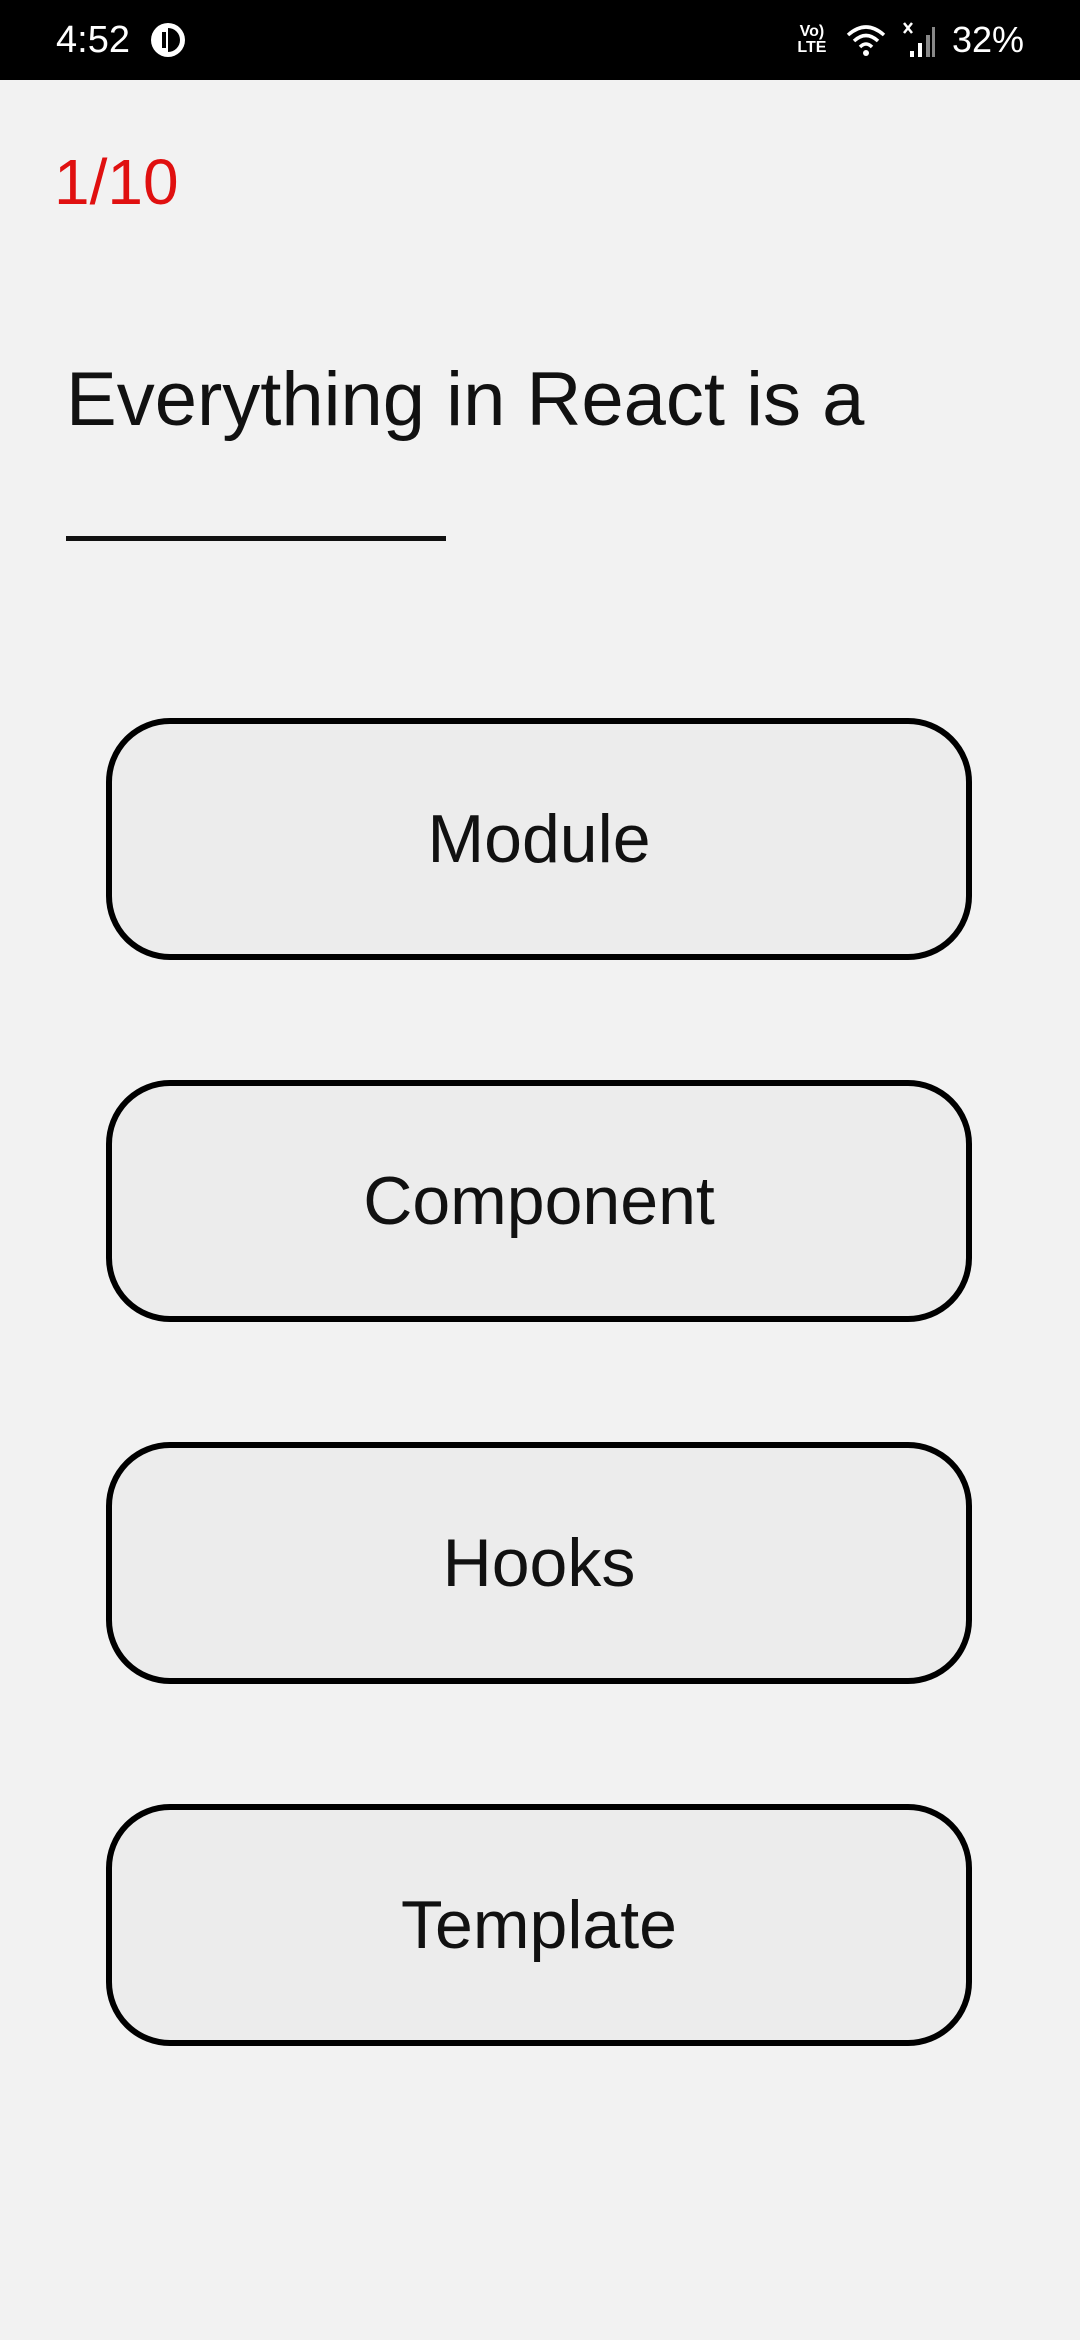 The height and width of the screenshot is (2340, 1080). What do you see at coordinates (812, 39) in the screenshot?
I see `volte-icon: Vo) LTE` at bounding box center [812, 39].